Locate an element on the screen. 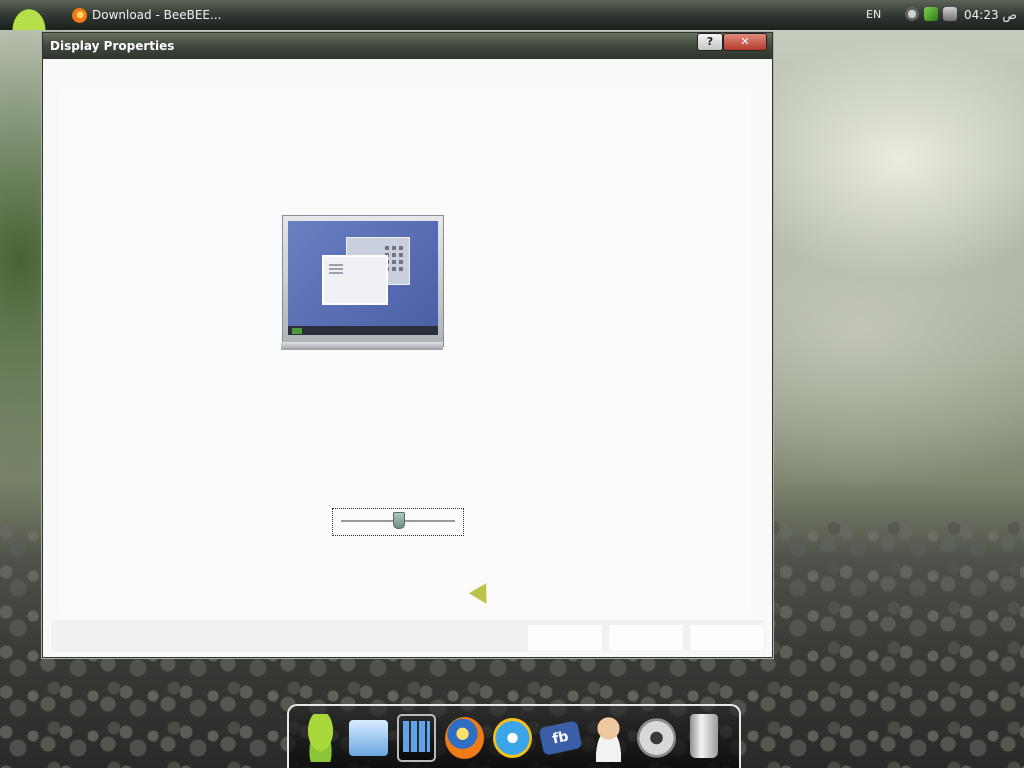 Image resolution: width=1024 pixels, height=768 pixels. sync-icon is located at coordinates (912, 14).